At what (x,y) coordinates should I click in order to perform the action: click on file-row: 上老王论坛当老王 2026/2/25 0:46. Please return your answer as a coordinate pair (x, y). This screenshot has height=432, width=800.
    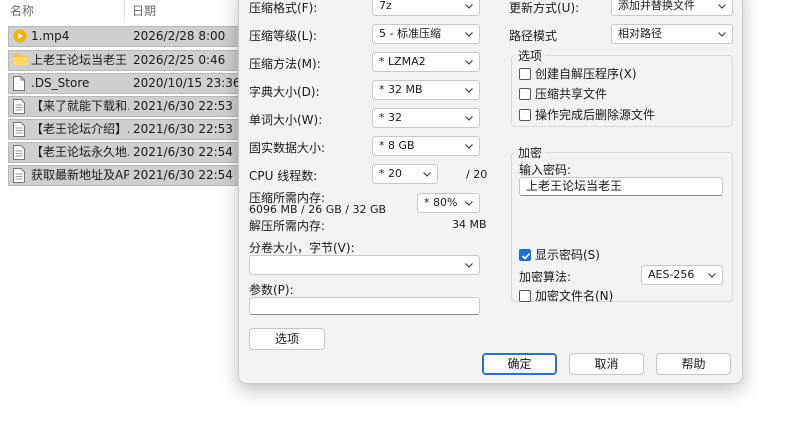
    Looking at the image, I should click on (124, 60).